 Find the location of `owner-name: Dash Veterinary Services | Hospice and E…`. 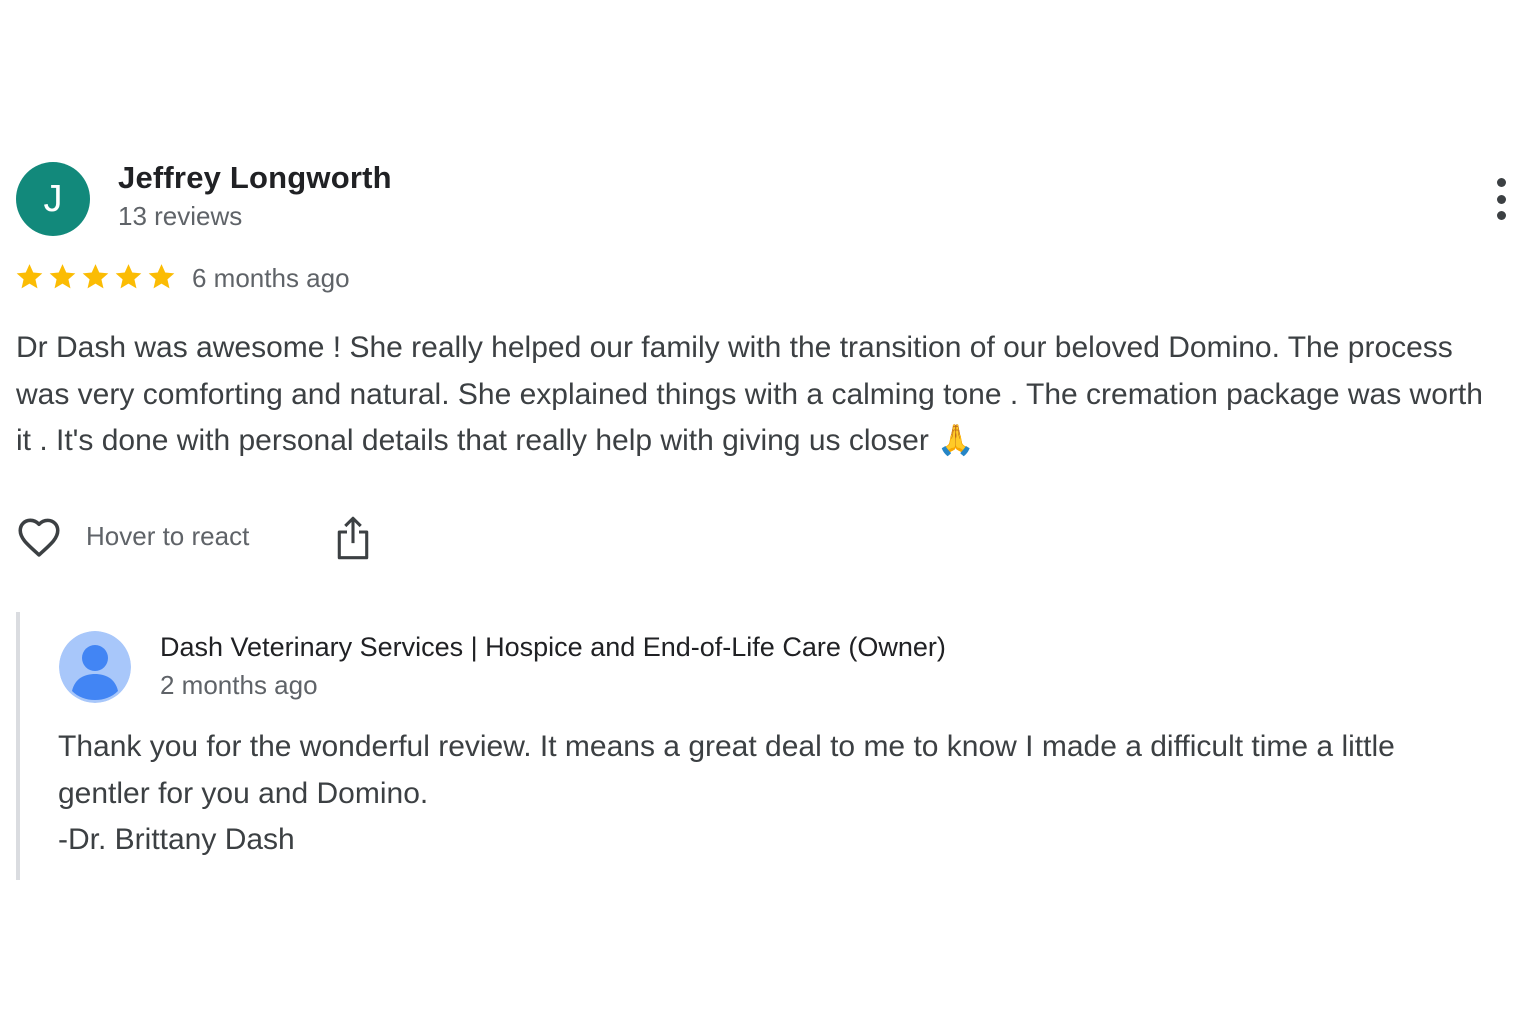

owner-name: Dash Veterinary Services | Hospice and E… is located at coordinates (553, 647).